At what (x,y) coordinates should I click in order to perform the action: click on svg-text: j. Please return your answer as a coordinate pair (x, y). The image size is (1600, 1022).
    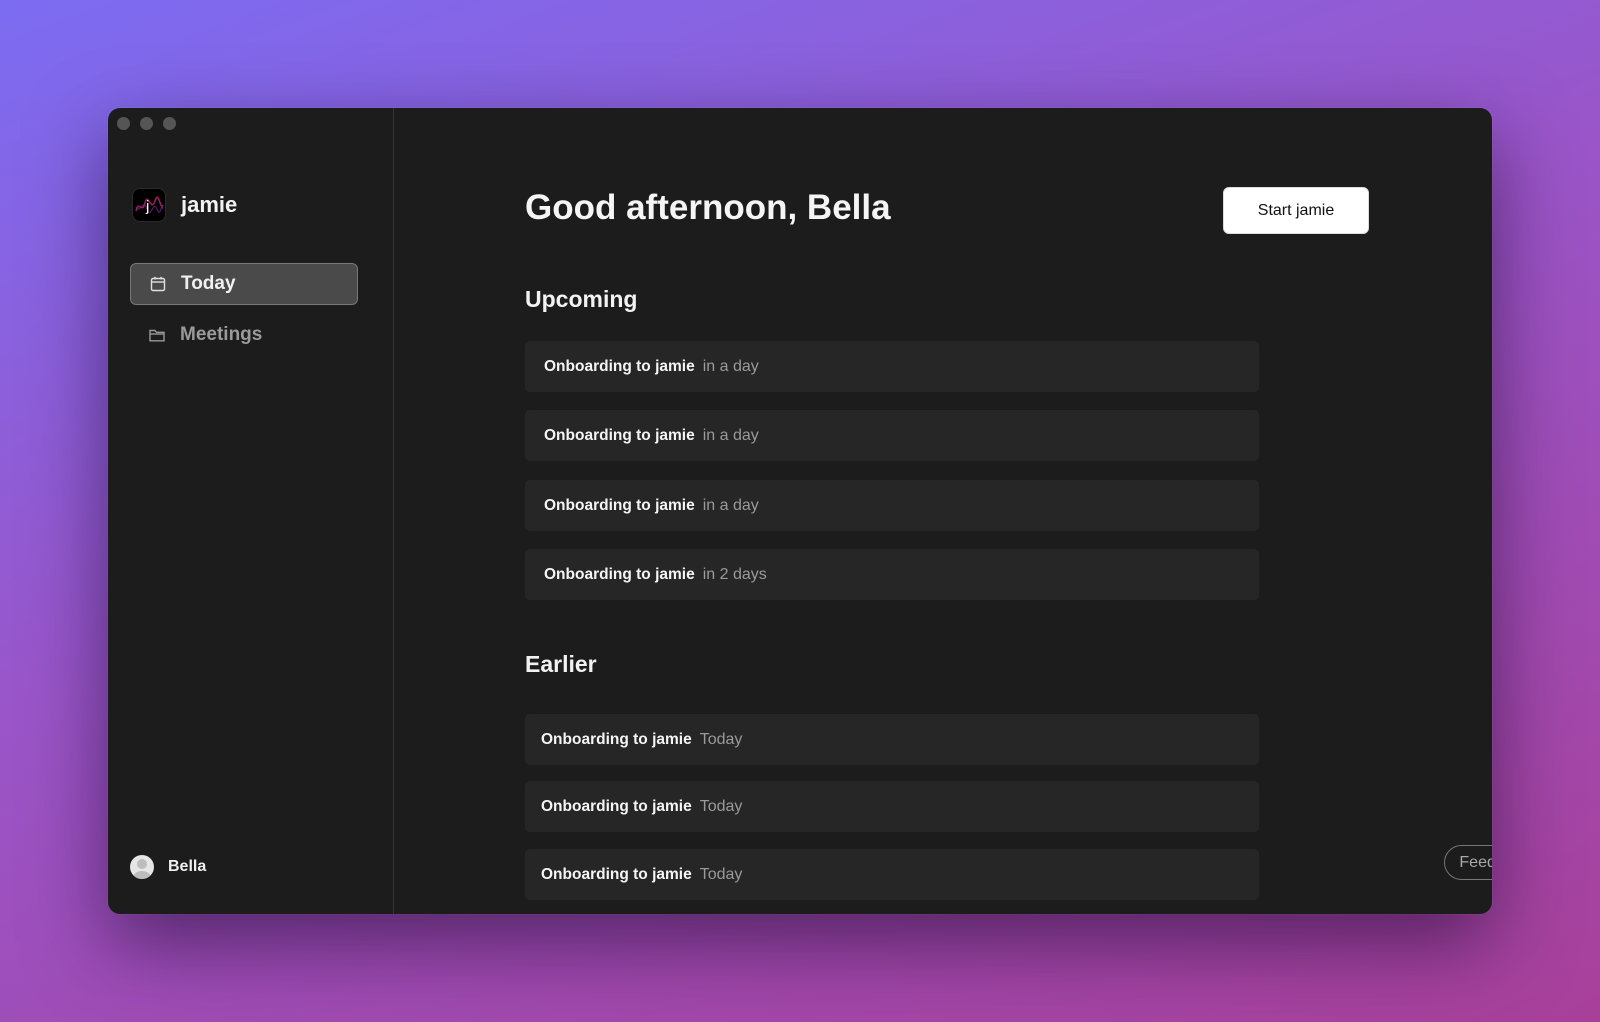
    Looking at the image, I should click on (147, 206).